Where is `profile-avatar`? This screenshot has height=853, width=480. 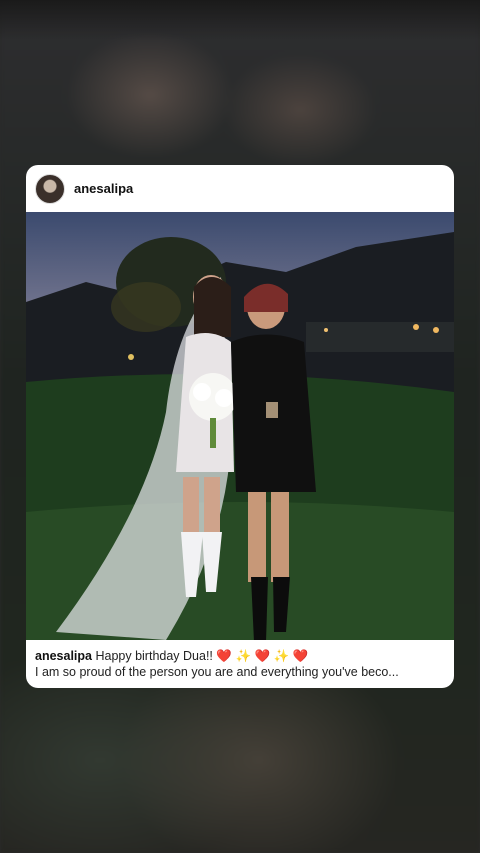
profile-avatar is located at coordinates (50, 188).